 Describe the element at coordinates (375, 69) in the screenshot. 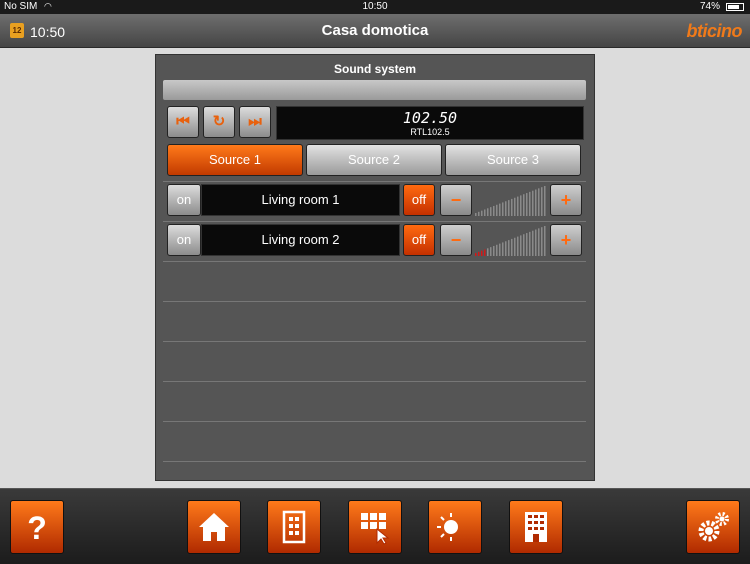

I see `panel-title: Sound system` at that location.